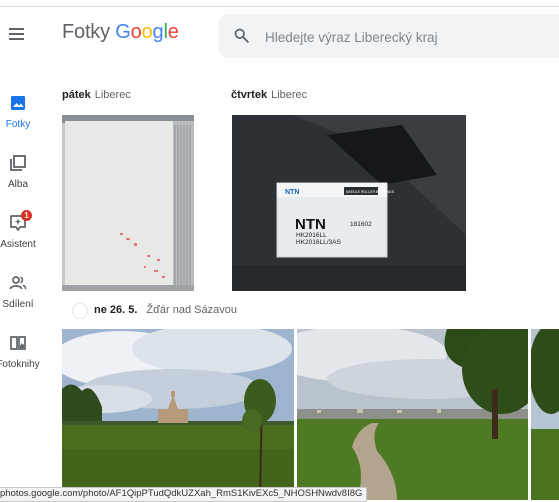 The height and width of the screenshot is (502, 559). Describe the element at coordinates (116, 310) in the screenshot. I see `section-date: ne 26. 5.` at that location.